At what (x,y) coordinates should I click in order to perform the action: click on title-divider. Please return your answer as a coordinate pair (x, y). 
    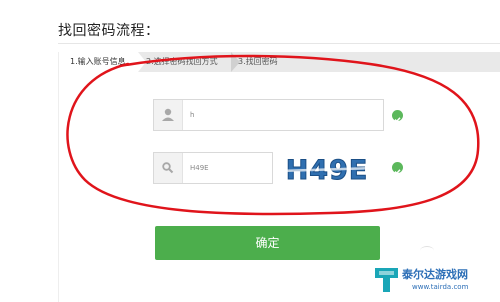
    Looking at the image, I should click on (279, 43).